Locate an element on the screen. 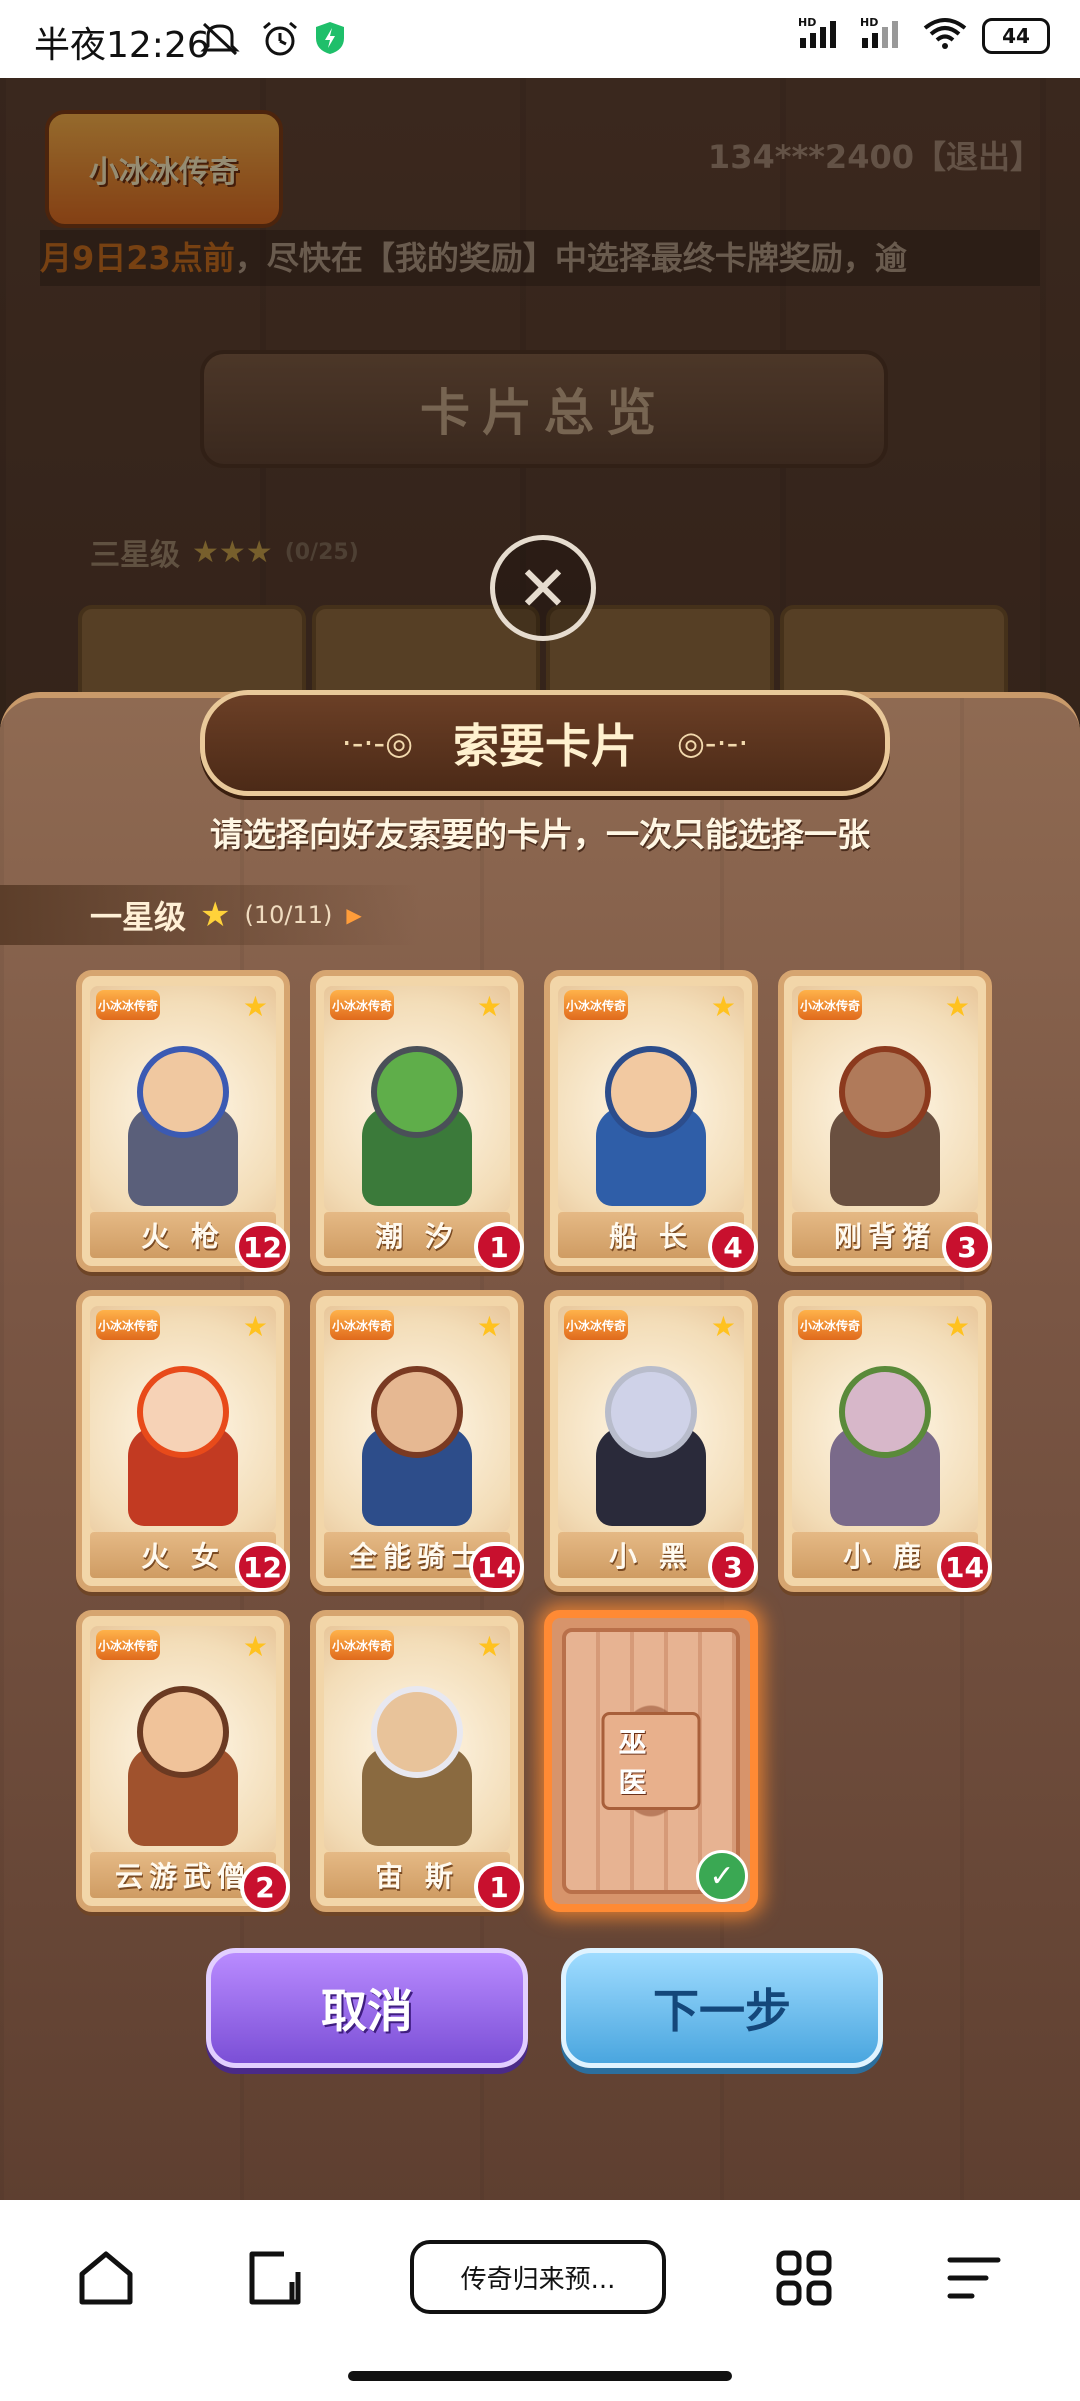  grid-apps-icon is located at coordinates (804, 2280).